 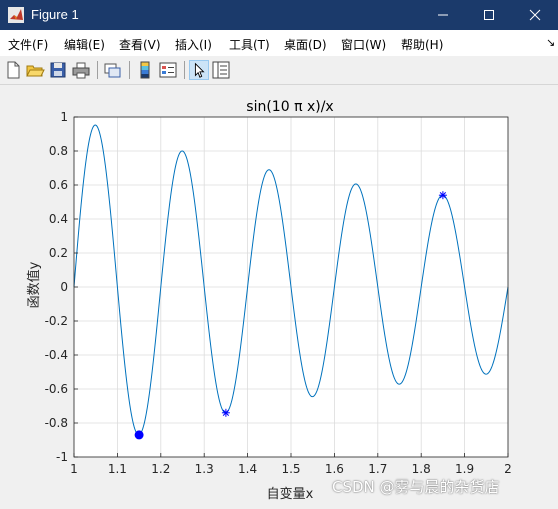 I want to click on insert-colorbar-icon, so click(x=145, y=70).